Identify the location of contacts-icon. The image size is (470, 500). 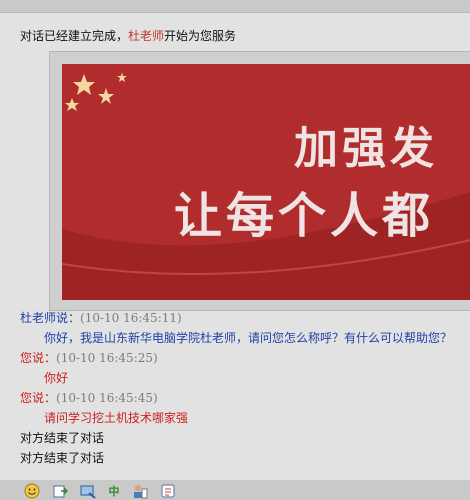
(140, 491).